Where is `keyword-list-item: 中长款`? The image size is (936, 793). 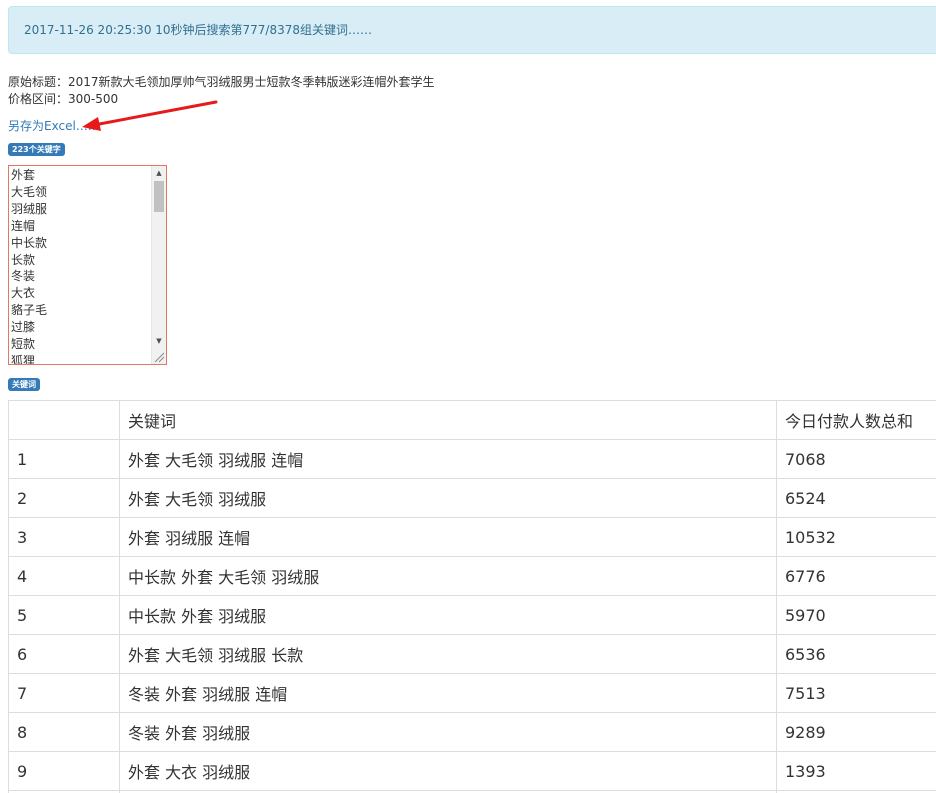
keyword-list-item: 中长款 is located at coordinates (29, 243).